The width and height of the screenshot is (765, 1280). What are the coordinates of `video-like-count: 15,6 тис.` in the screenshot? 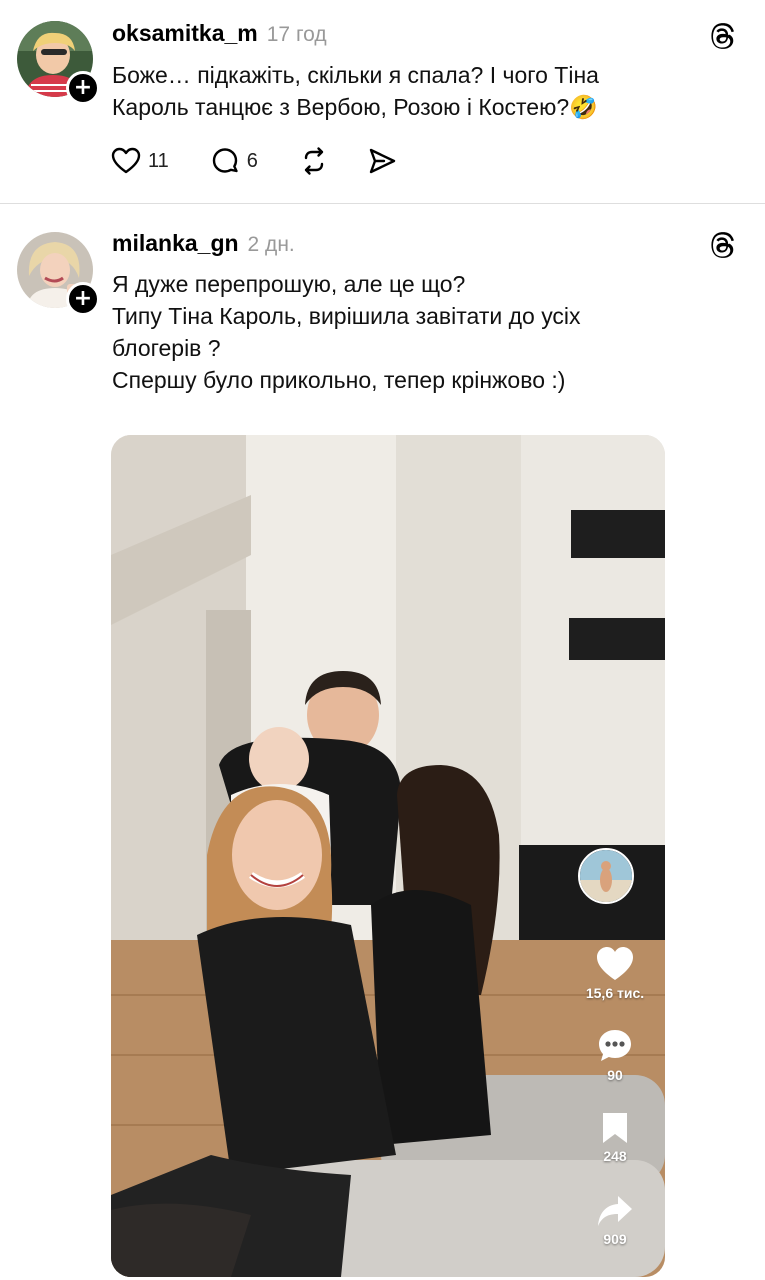 It's located at (615, 993).